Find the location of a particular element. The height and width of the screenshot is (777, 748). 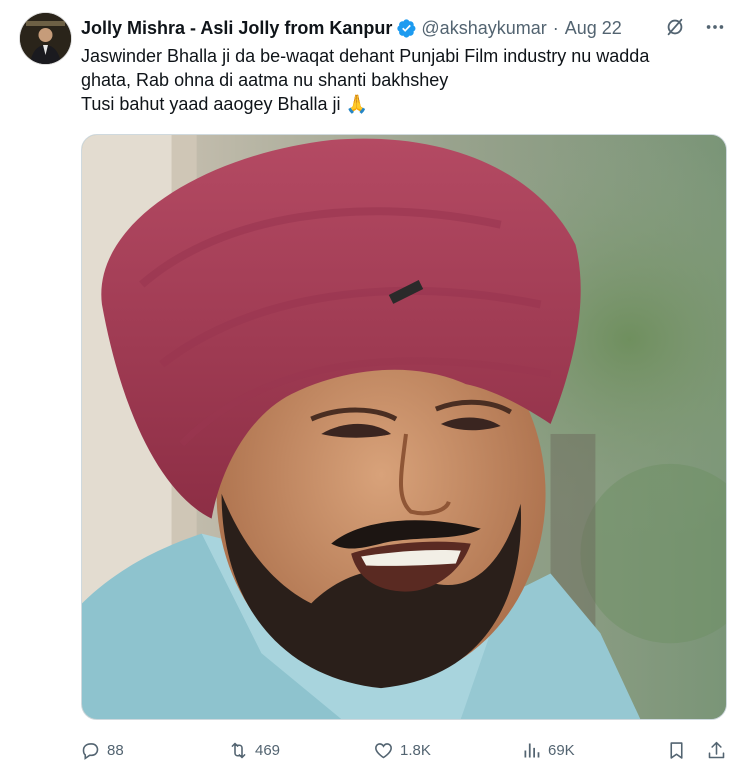

repost-count: 469 is located at coordinates (268, 750).